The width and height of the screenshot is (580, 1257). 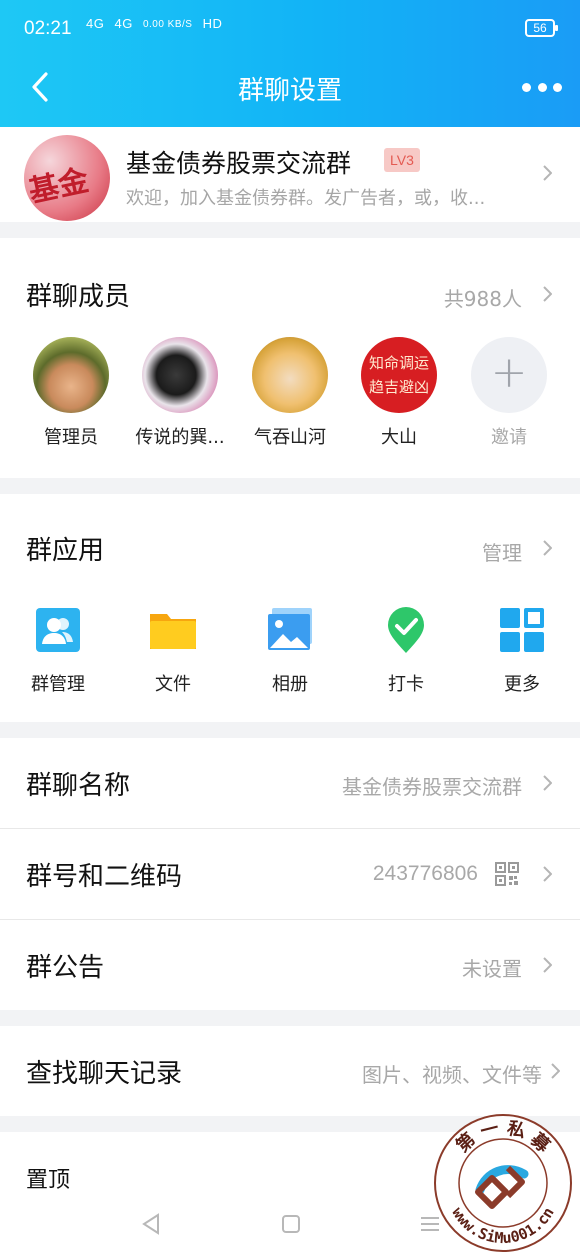 I want to click on more-button, so click(x=542, y=87).